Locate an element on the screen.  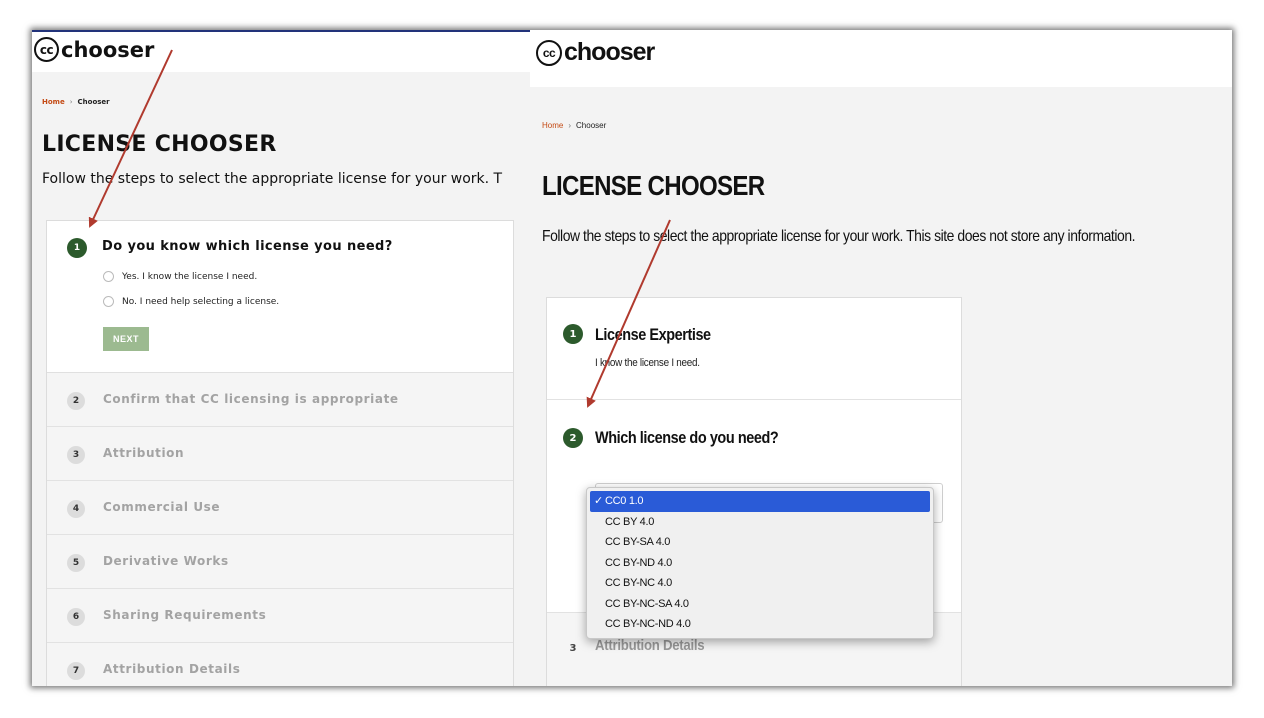
next-button: NEXT is located at coordinates (126, 339).